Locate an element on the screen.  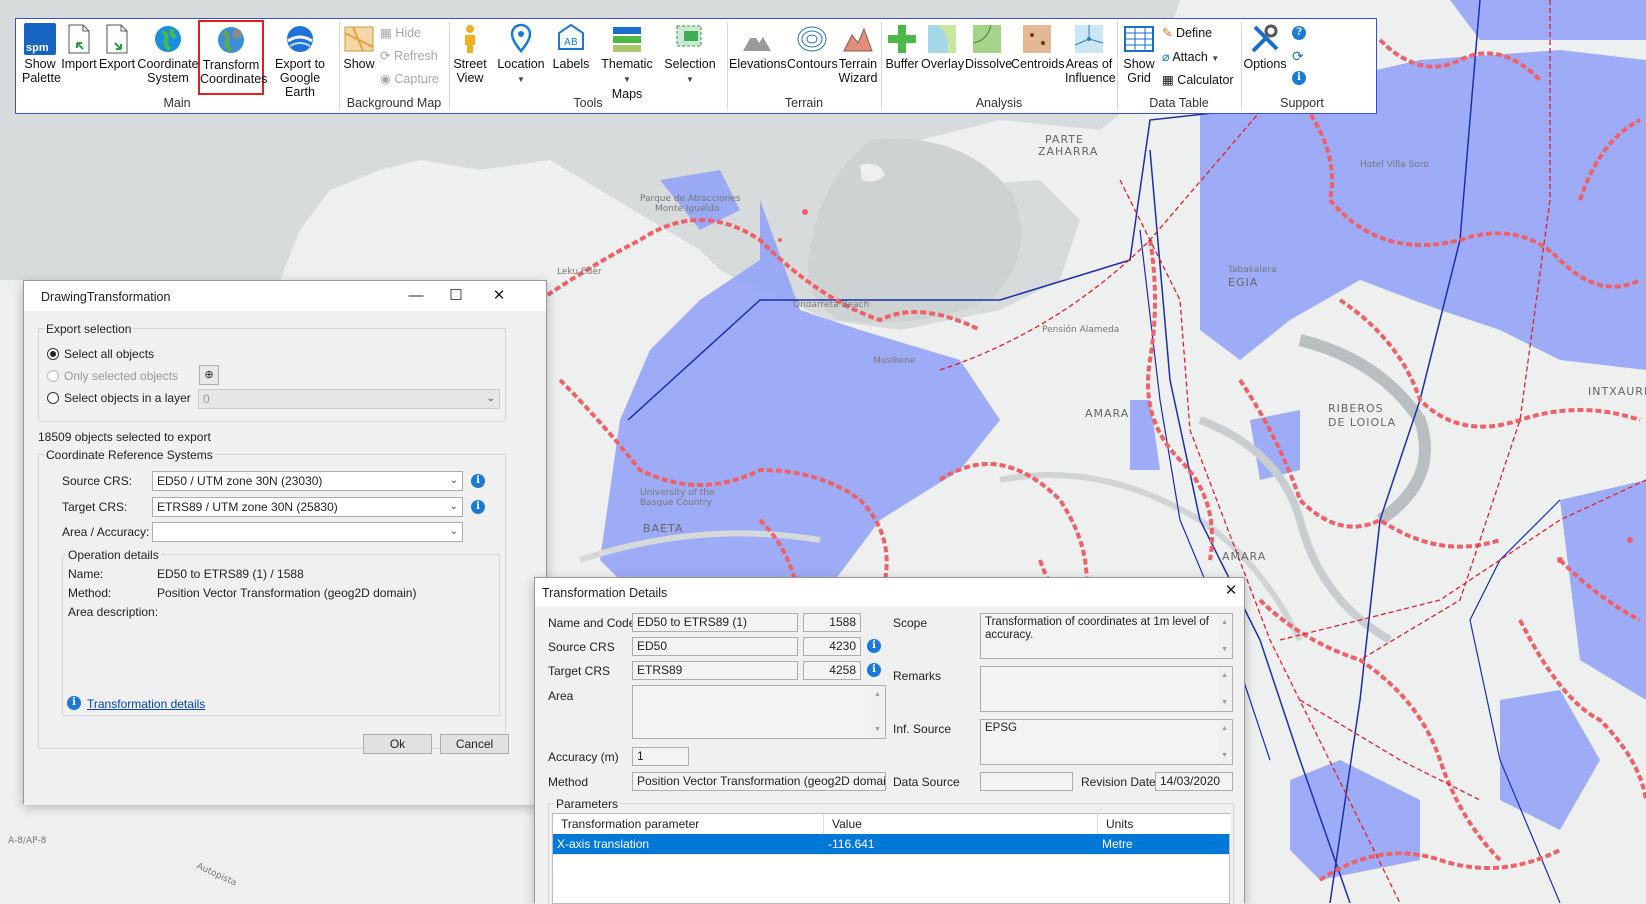
attach-button: ⌀ Attach ▼ is located at coordinates (1190, 56).